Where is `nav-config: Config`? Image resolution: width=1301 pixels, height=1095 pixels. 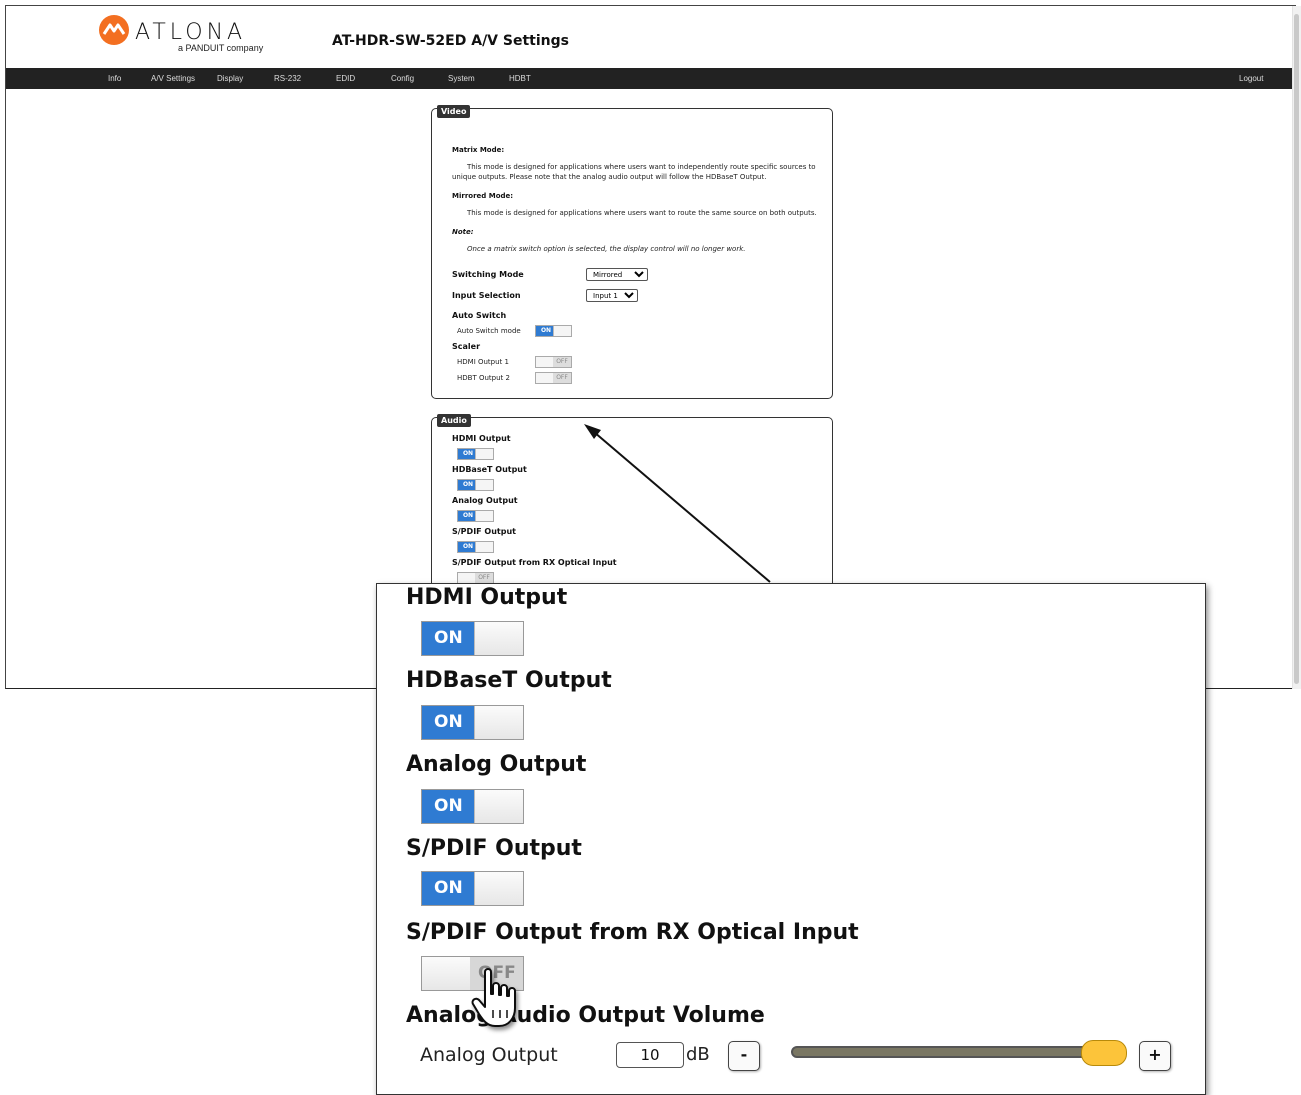 nav-config: Config is located at coordinates (402, 78).